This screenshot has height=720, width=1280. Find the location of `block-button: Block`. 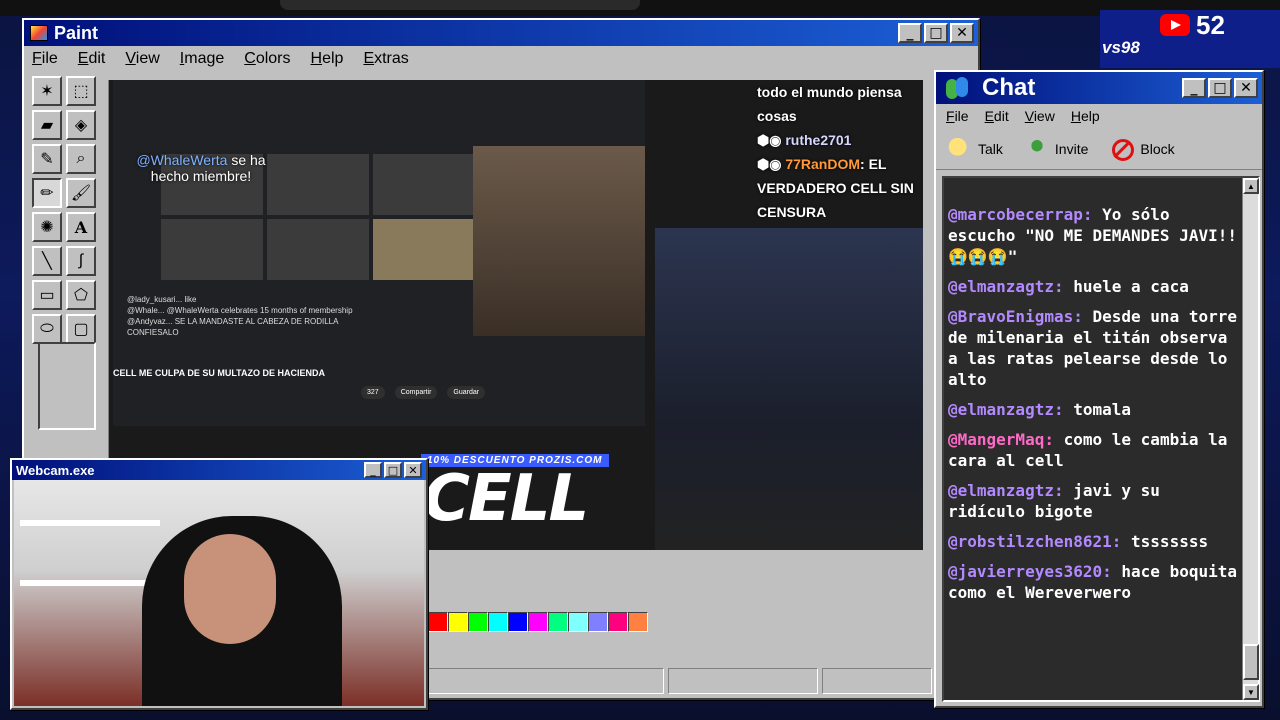

block-button: Block is located at coordinates (1142, 149).